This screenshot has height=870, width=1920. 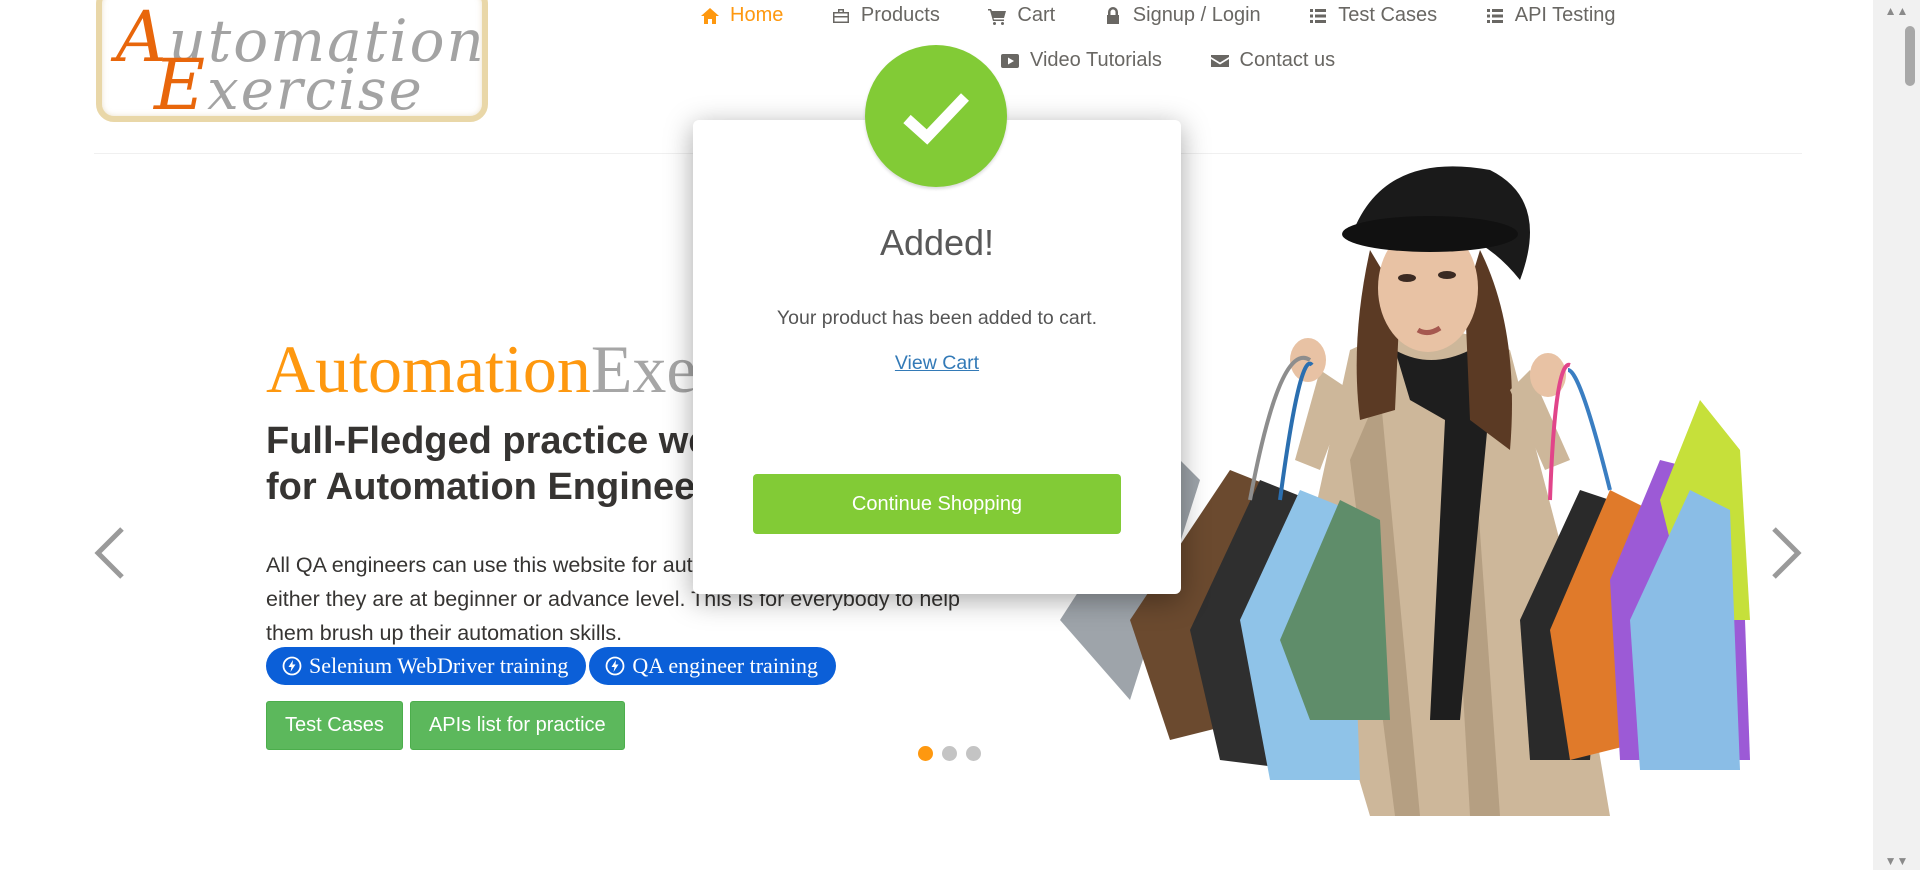 I want to click on nav-label-video-tutorials: Video Tutorials, so click(x=1096, y=60).